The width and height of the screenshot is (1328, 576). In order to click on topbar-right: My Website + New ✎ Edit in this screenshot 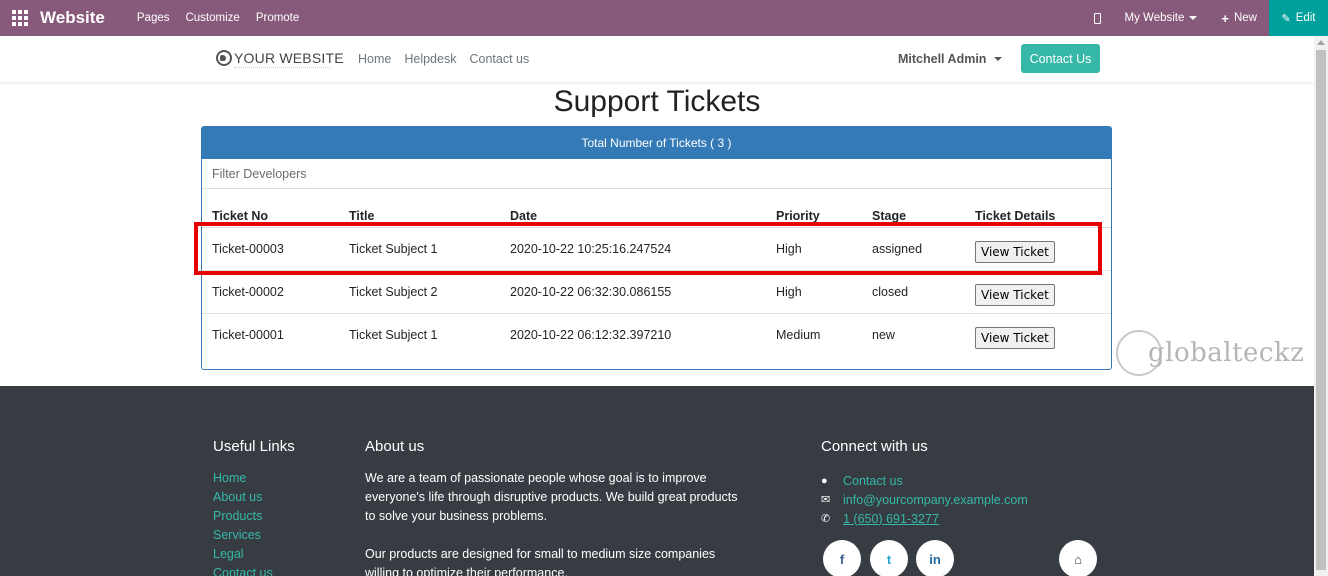, I will do `click(1205, 18)`.